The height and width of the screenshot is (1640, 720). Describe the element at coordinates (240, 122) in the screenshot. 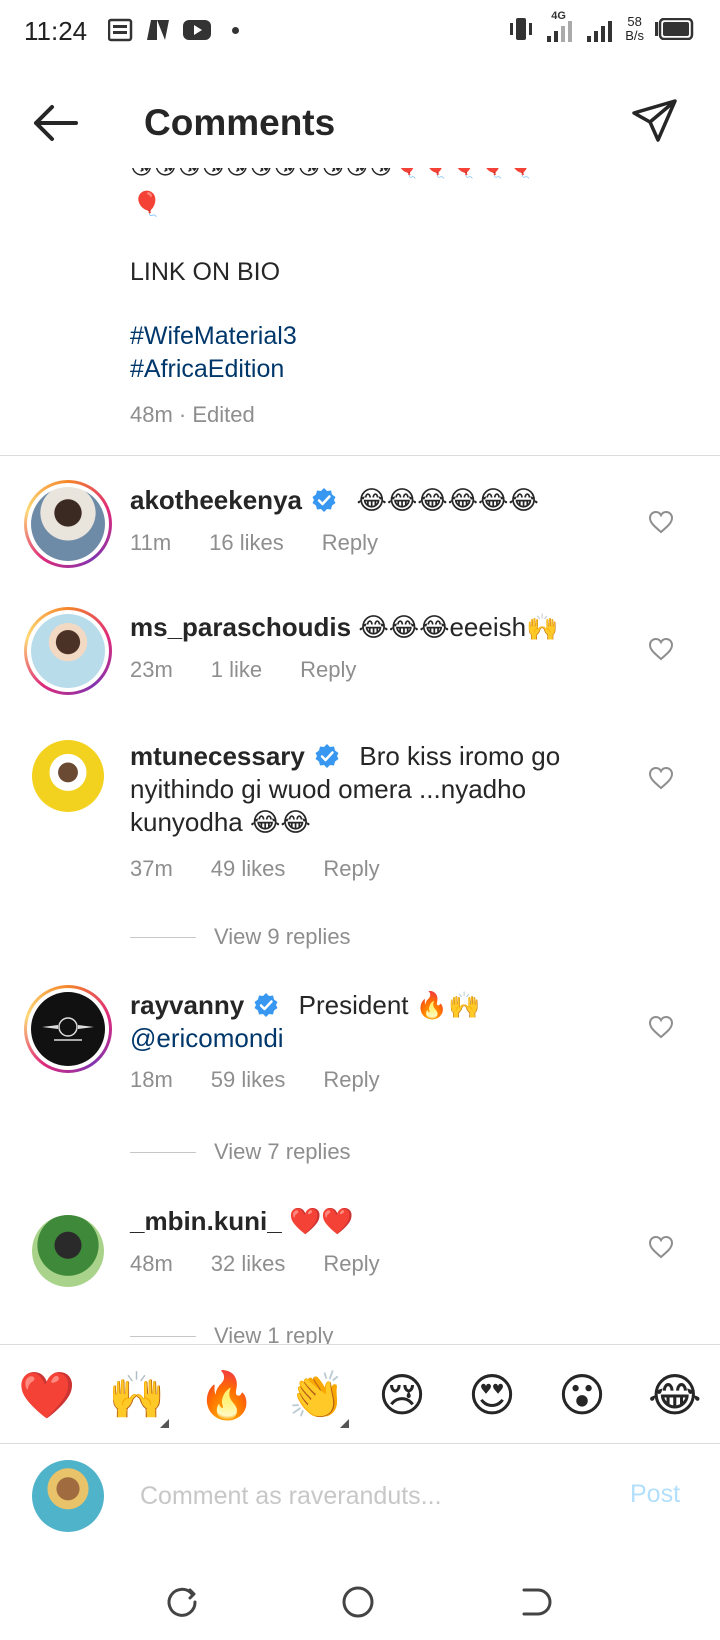

I see `page-title: Comments` at that location.